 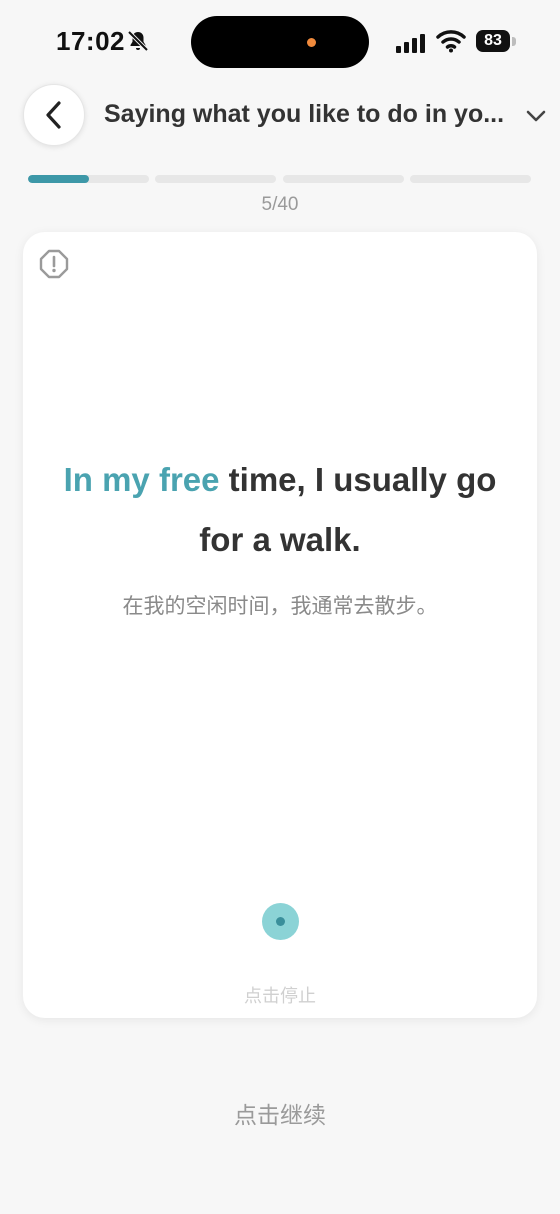 I want to click on sentence-text: time, I usually go, so click(x=358, y=479).